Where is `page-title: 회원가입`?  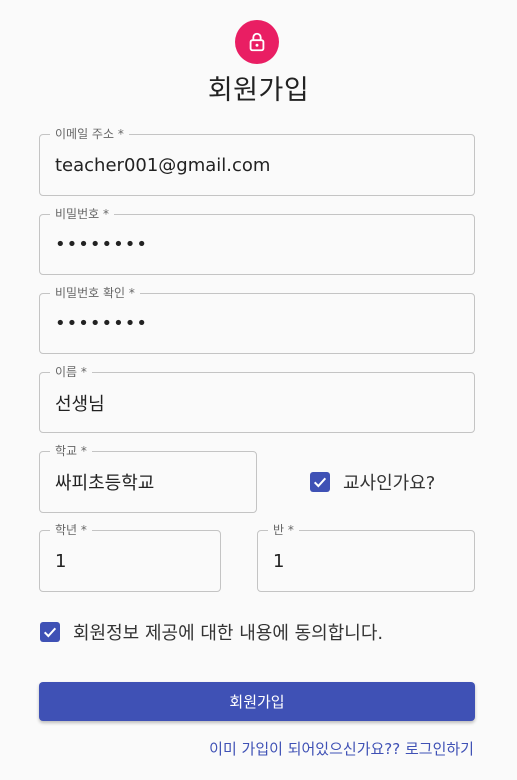 page-title: 회원가입 is located at coordinates (258, 90).